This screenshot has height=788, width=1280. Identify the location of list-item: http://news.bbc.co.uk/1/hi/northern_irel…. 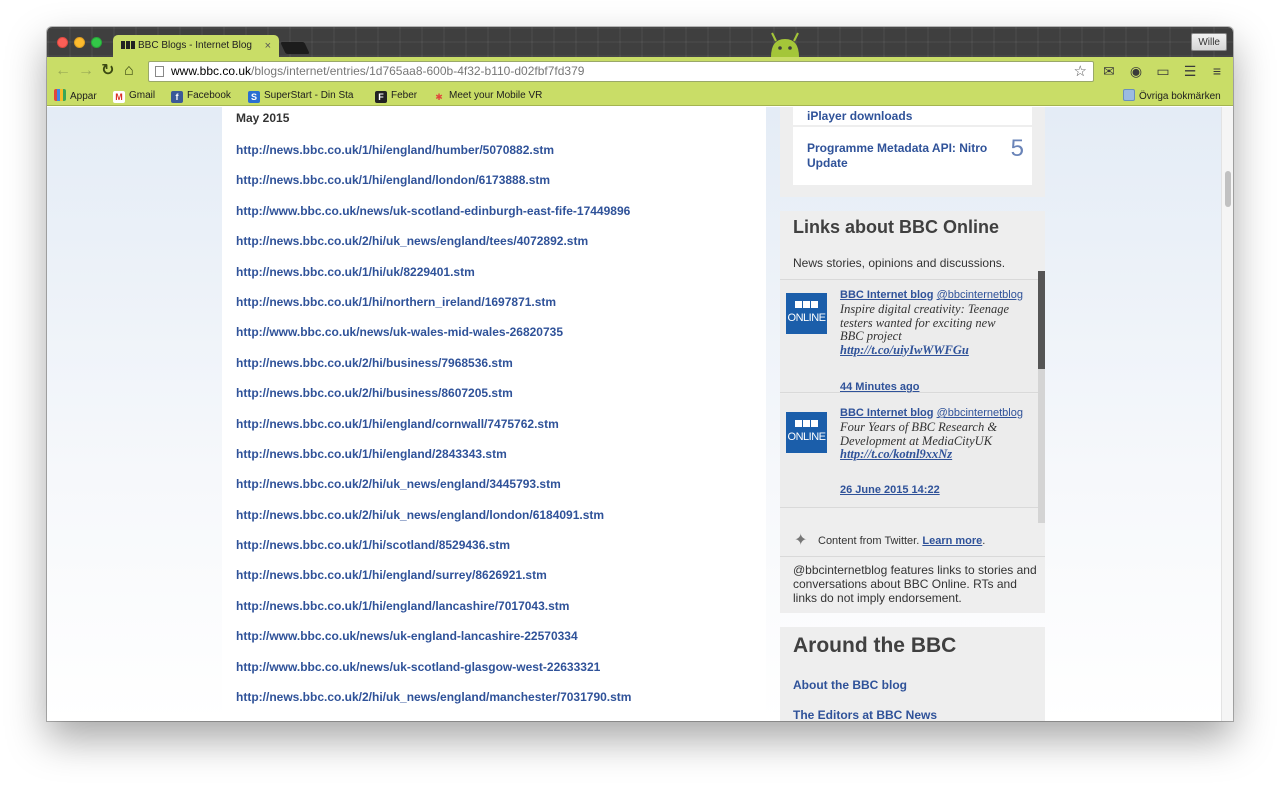
(433, 308).